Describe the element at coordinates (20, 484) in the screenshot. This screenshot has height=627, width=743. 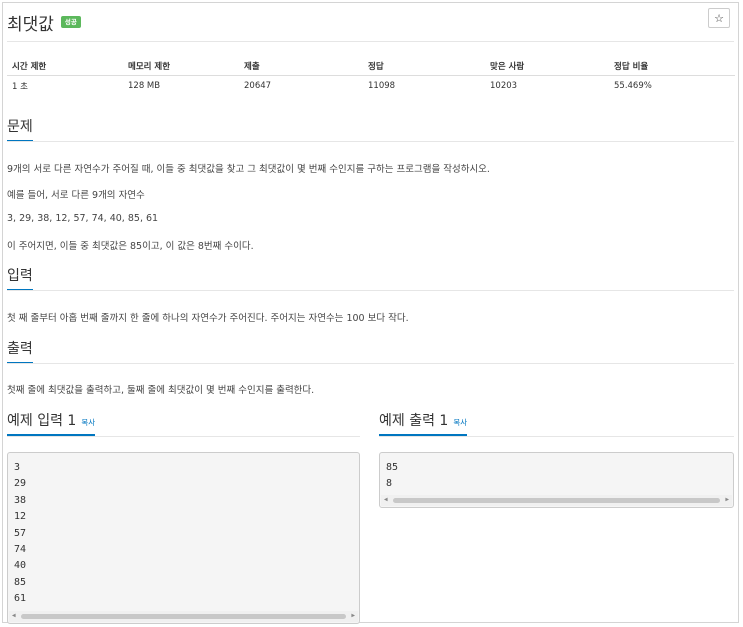
I see `sample-input-line: 29` at that location.